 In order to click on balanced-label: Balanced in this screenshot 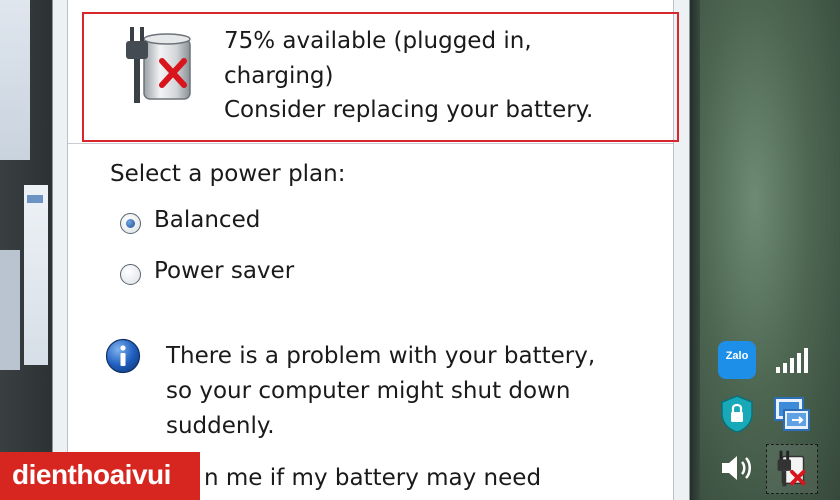, I will do `click(207, 220)`.